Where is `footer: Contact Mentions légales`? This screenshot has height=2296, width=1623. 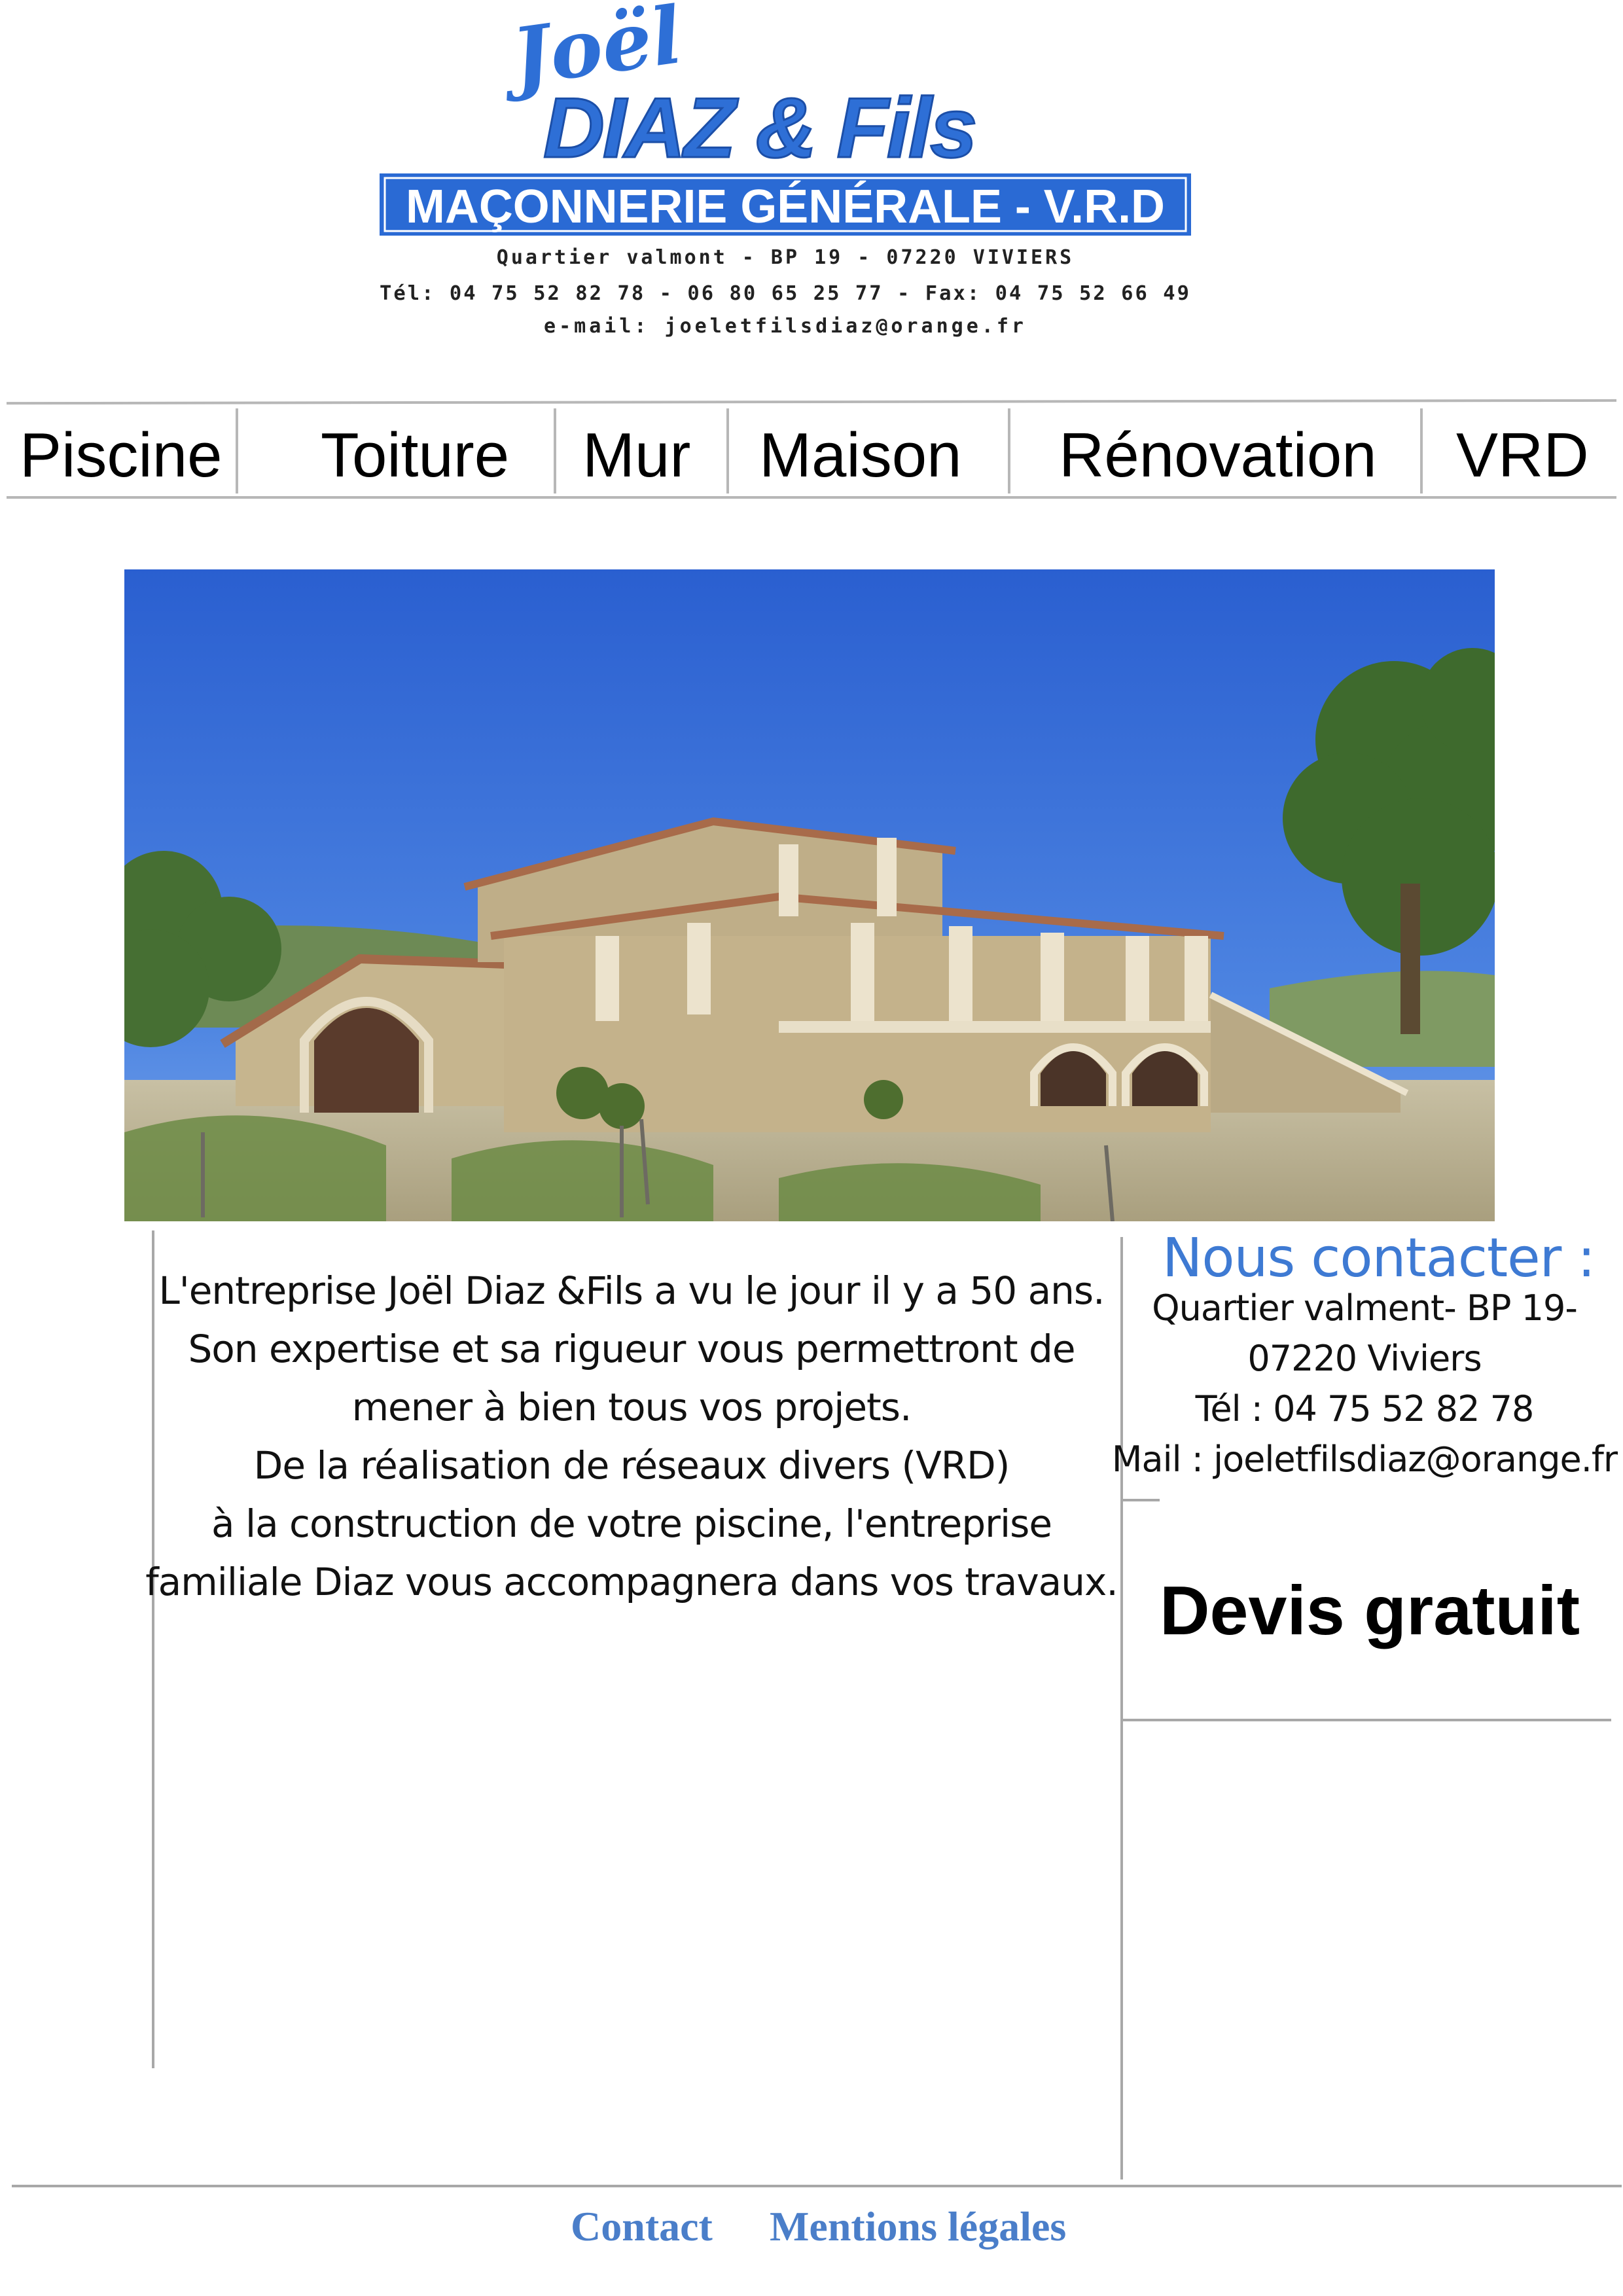 footer: Contact Mentions légales is located at coordinates (811, 2232).